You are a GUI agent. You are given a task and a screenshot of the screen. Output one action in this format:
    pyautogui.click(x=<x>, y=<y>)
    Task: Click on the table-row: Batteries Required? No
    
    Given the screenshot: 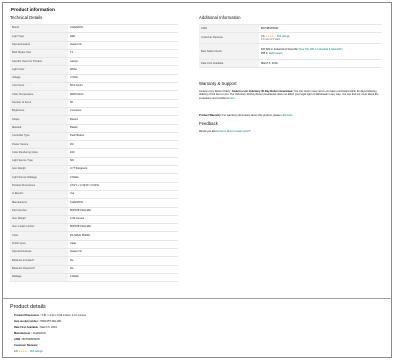 What is the action you would take?
    pyautogui.click(x=94, y=269)
    